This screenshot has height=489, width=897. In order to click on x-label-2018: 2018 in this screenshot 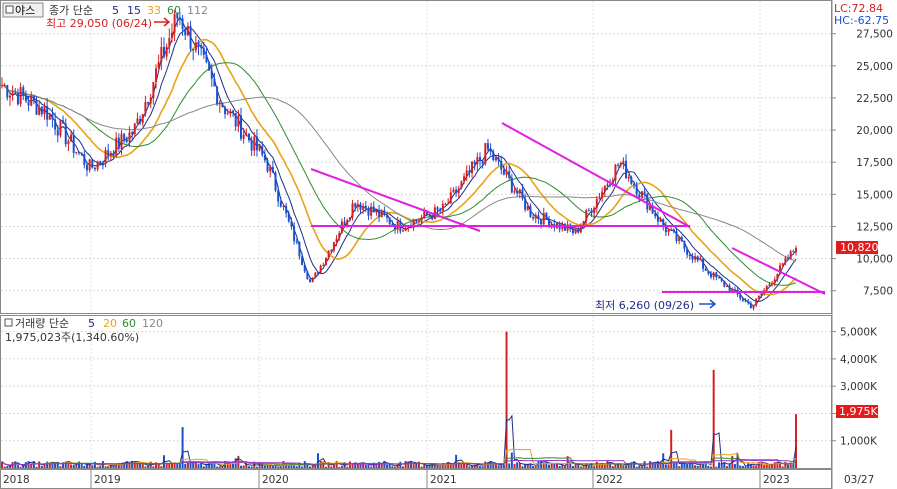, I will do `click(16, 480)`.